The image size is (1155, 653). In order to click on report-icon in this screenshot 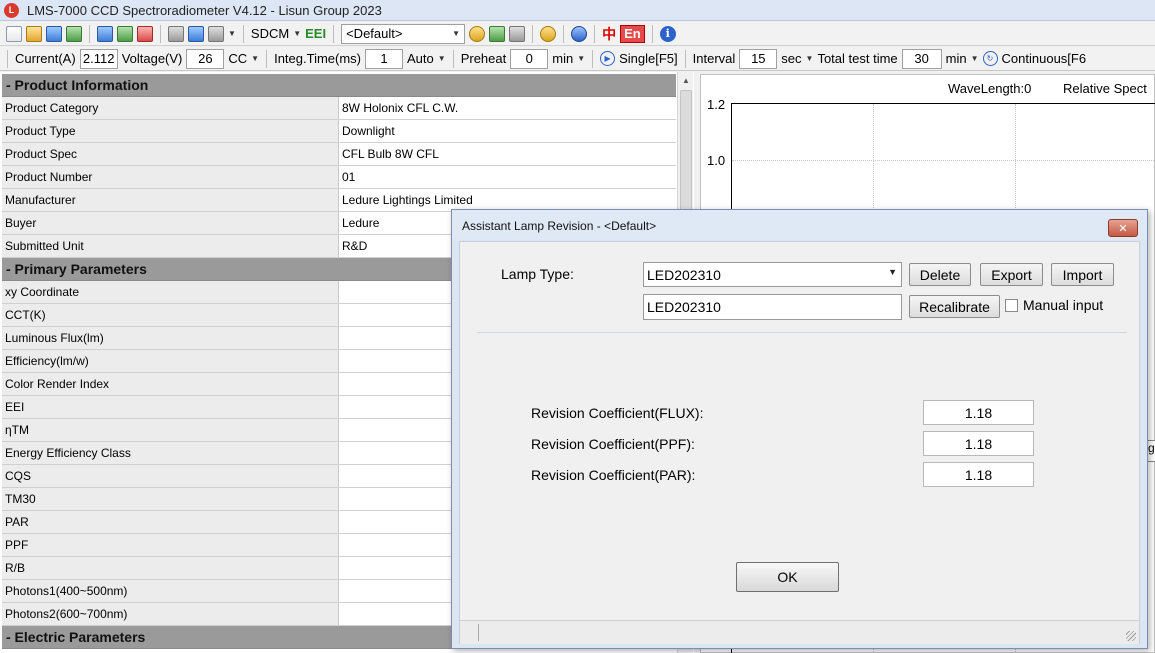, I will do `click(125, 33)`.